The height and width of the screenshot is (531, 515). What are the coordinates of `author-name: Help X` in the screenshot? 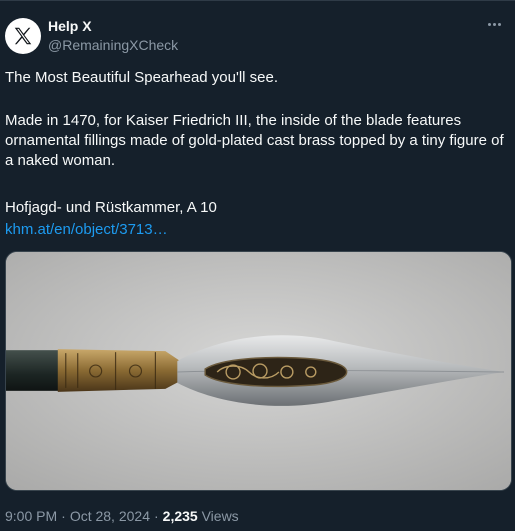 It's located at (70, 26).